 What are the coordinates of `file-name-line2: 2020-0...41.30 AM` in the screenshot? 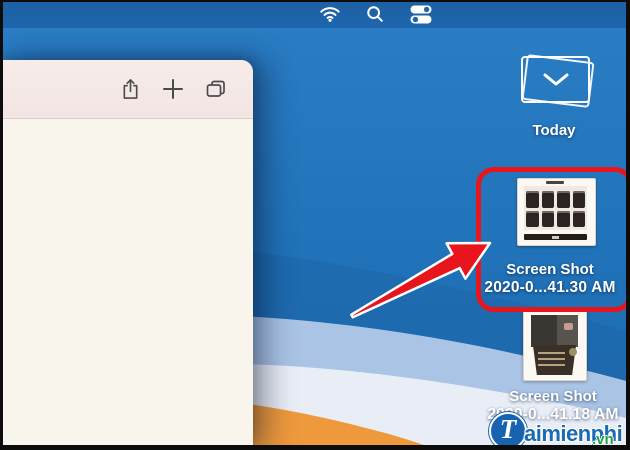 It's located at (550, 287).